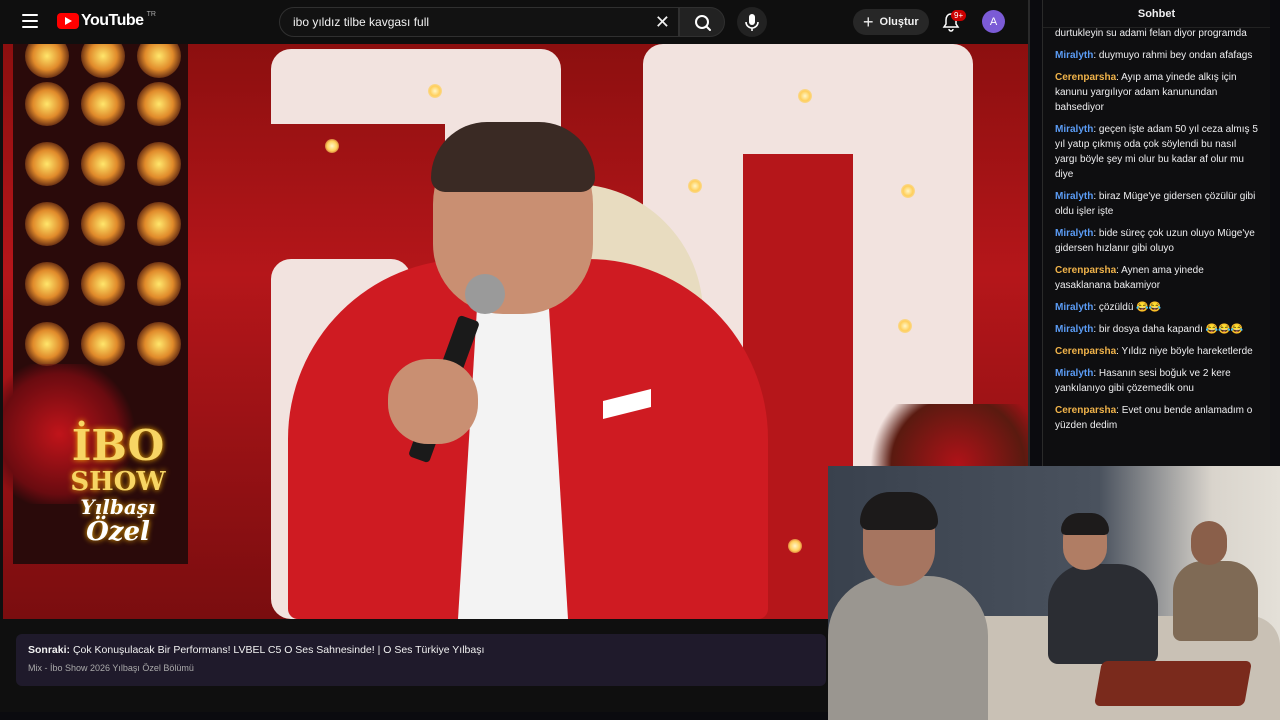 The image size is (1280, 720). What do you see at coordinates (49, 650) in the screenshot?
I see `up-next-prefix: Sonraki:` at bounding box center [49, 650].